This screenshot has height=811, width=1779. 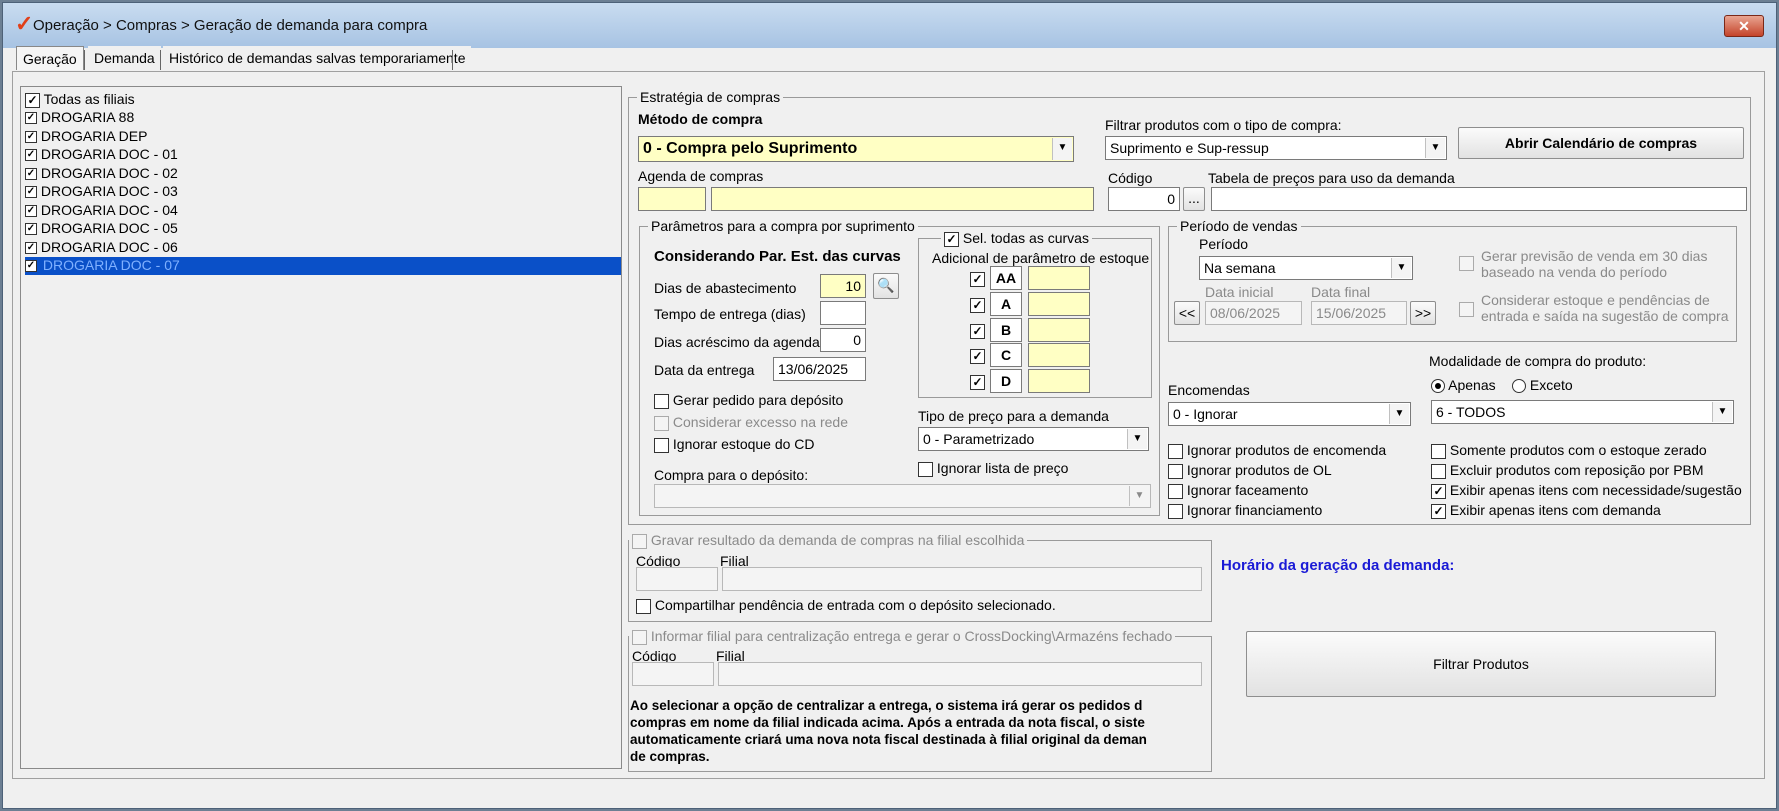 What do you see at coordinates (1481, 664) in the screenshot?
I see `filtrar-produtos-button: Filtrar Produtos` at bounding box center [1481, 664].